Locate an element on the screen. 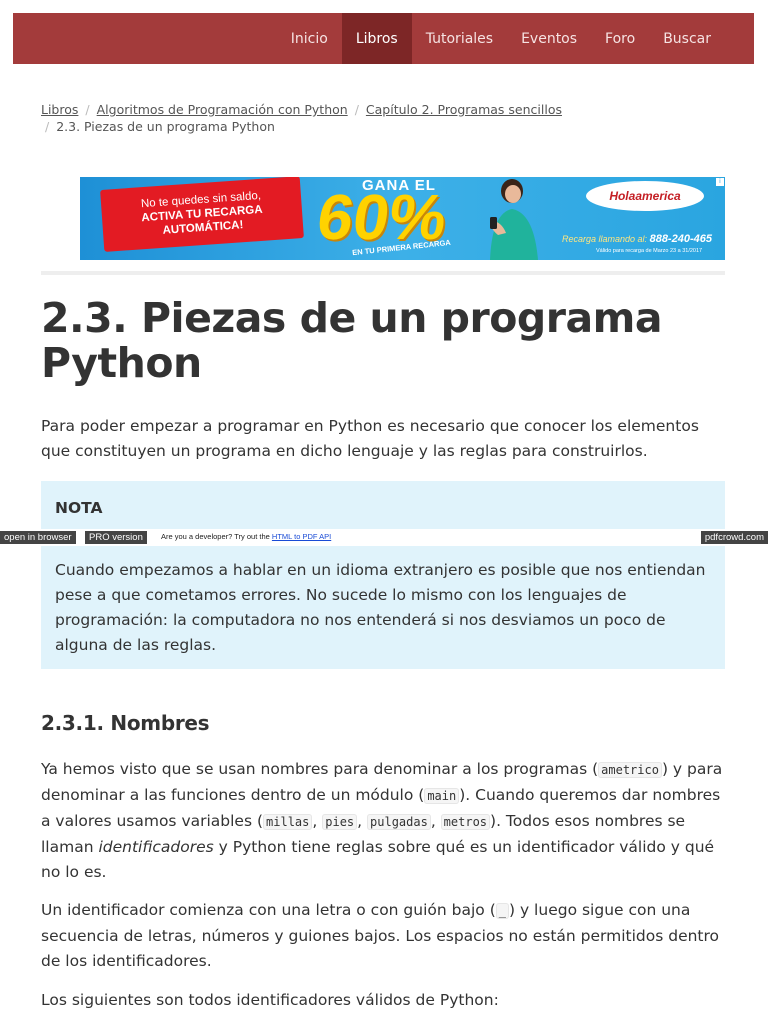  section-title: 2.3.1. Nombres is located at coordinates (125, 723).